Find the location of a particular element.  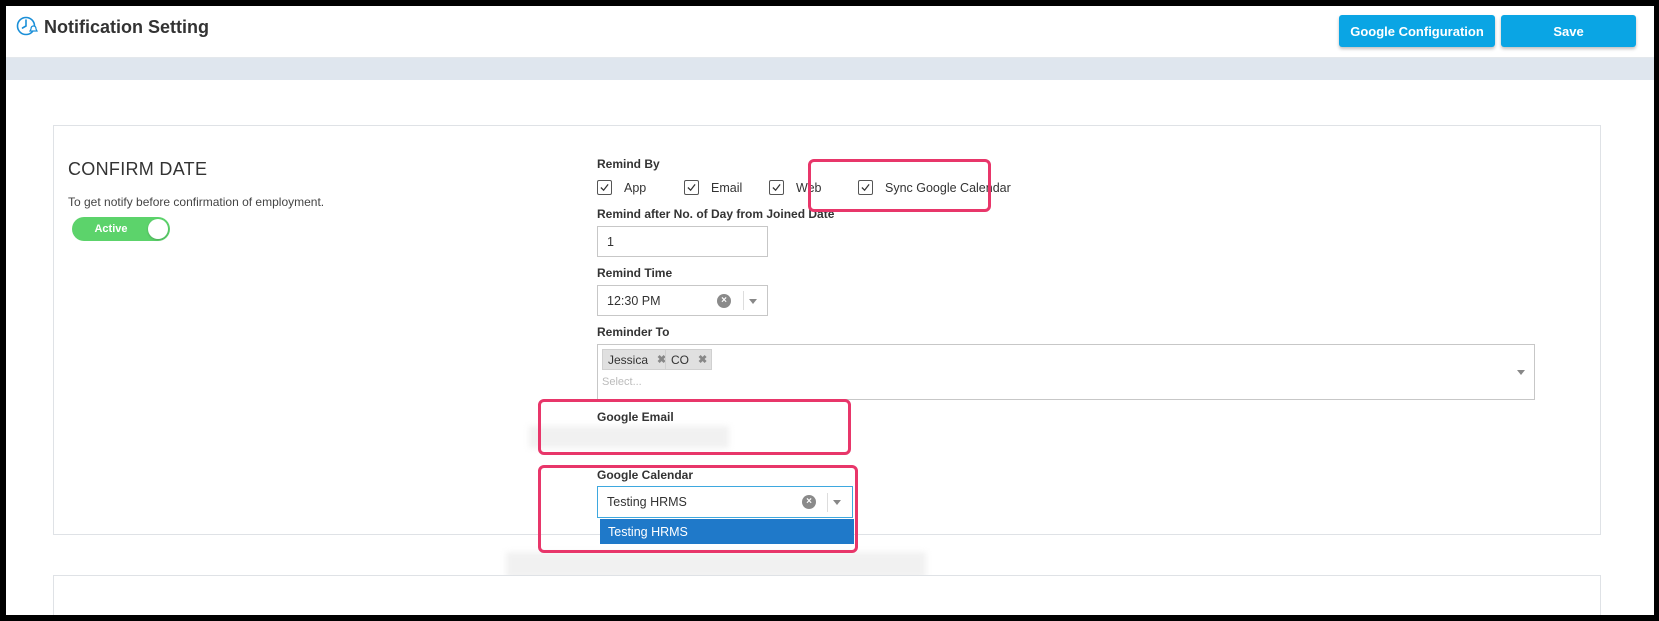

highlight-google-email is located at coordinates (694, 427).